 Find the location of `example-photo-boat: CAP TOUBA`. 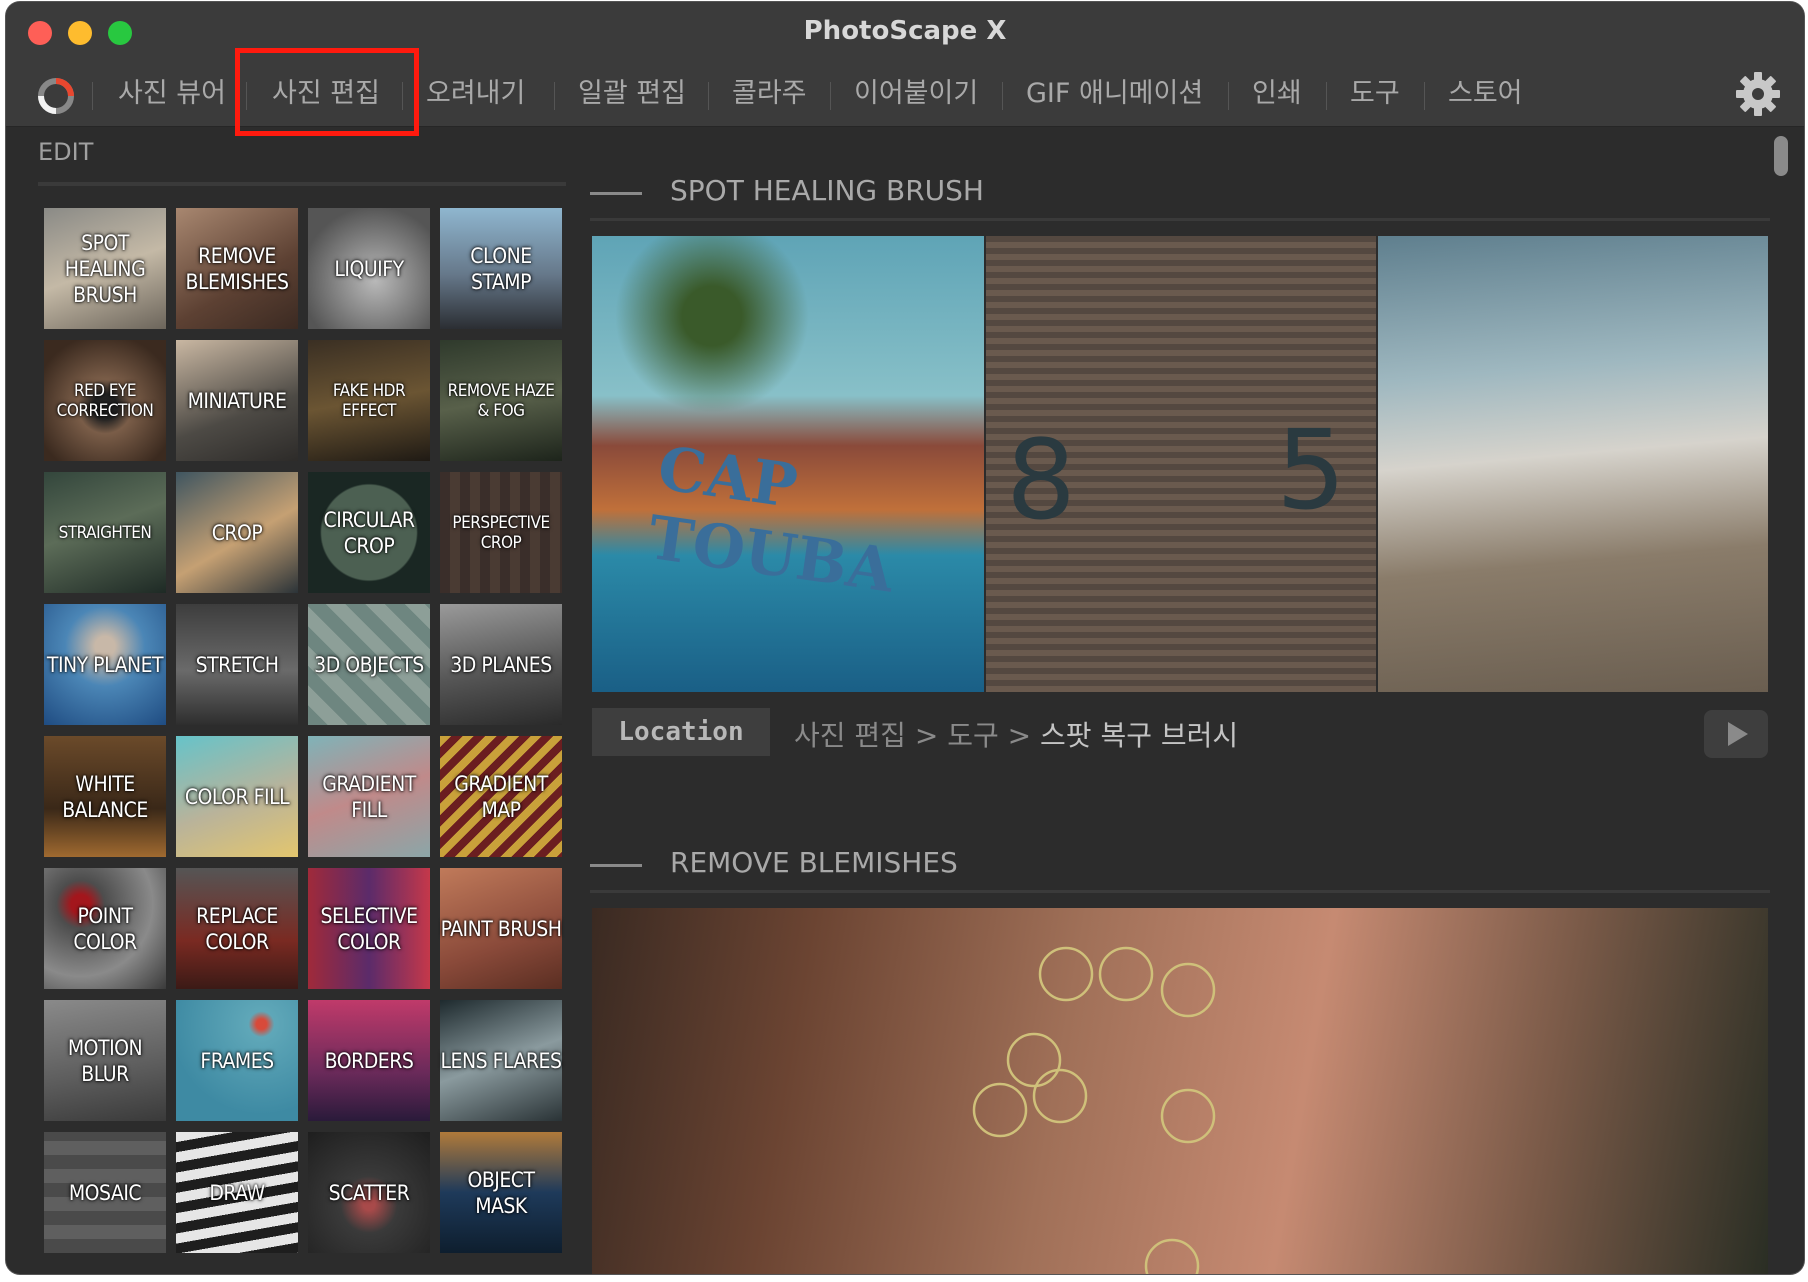

example-photo-boat: CAP TOUBA is located at coordinates (788, 464).